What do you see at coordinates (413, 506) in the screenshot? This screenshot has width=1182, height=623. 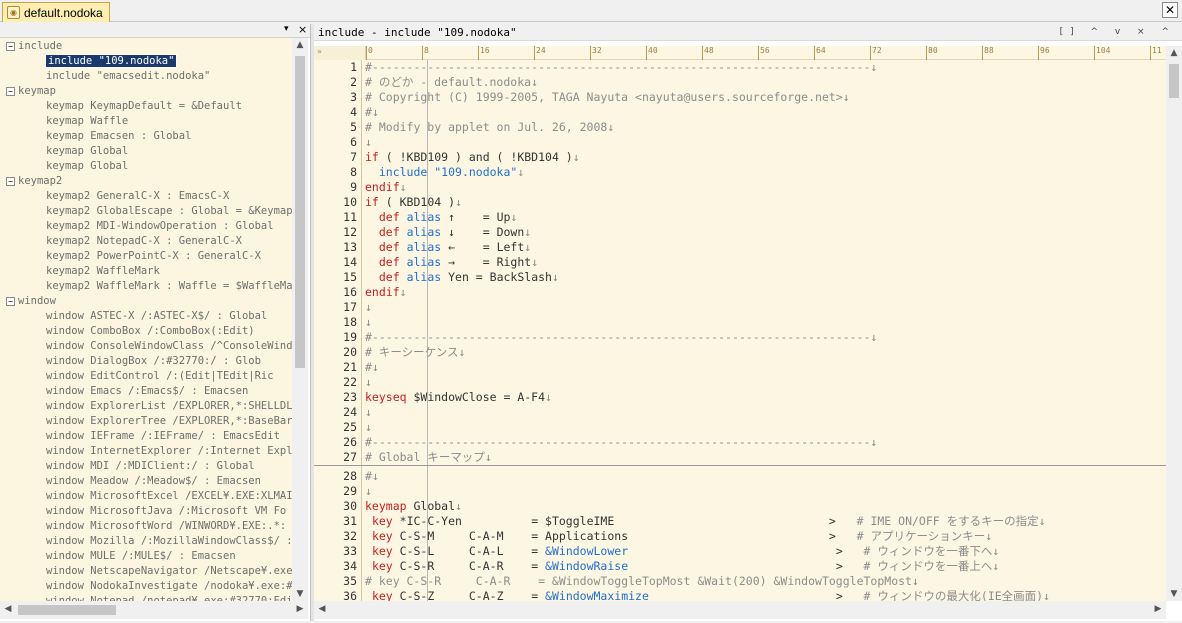 I see `code-line: keymap Global↓` at bounding box center [413, 506].